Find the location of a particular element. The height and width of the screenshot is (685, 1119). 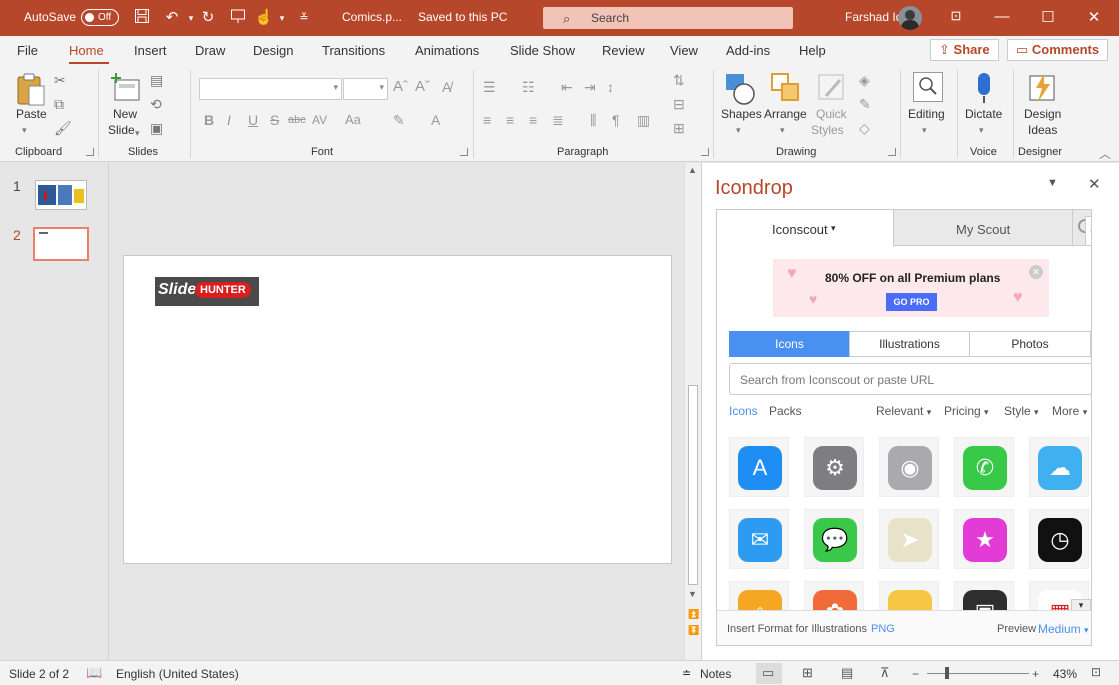

collapse-ribbon-icon: ︿ is located at coordinates (1105, 154).